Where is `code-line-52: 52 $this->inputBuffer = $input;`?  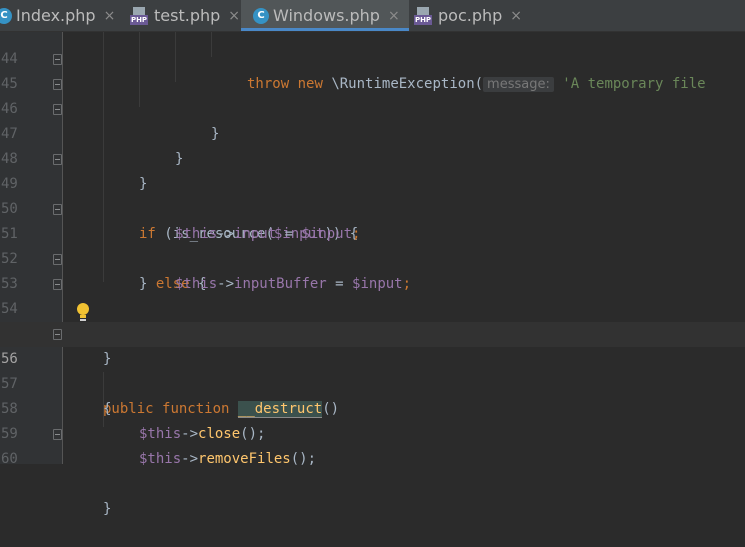
code-line-52: 52 $this->inputBuffer = $input; is located at coordinates (372, 257).